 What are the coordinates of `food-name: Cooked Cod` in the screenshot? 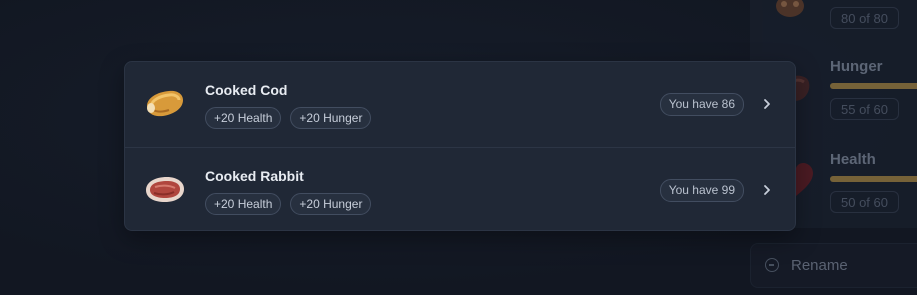 It's located at (246, 90).